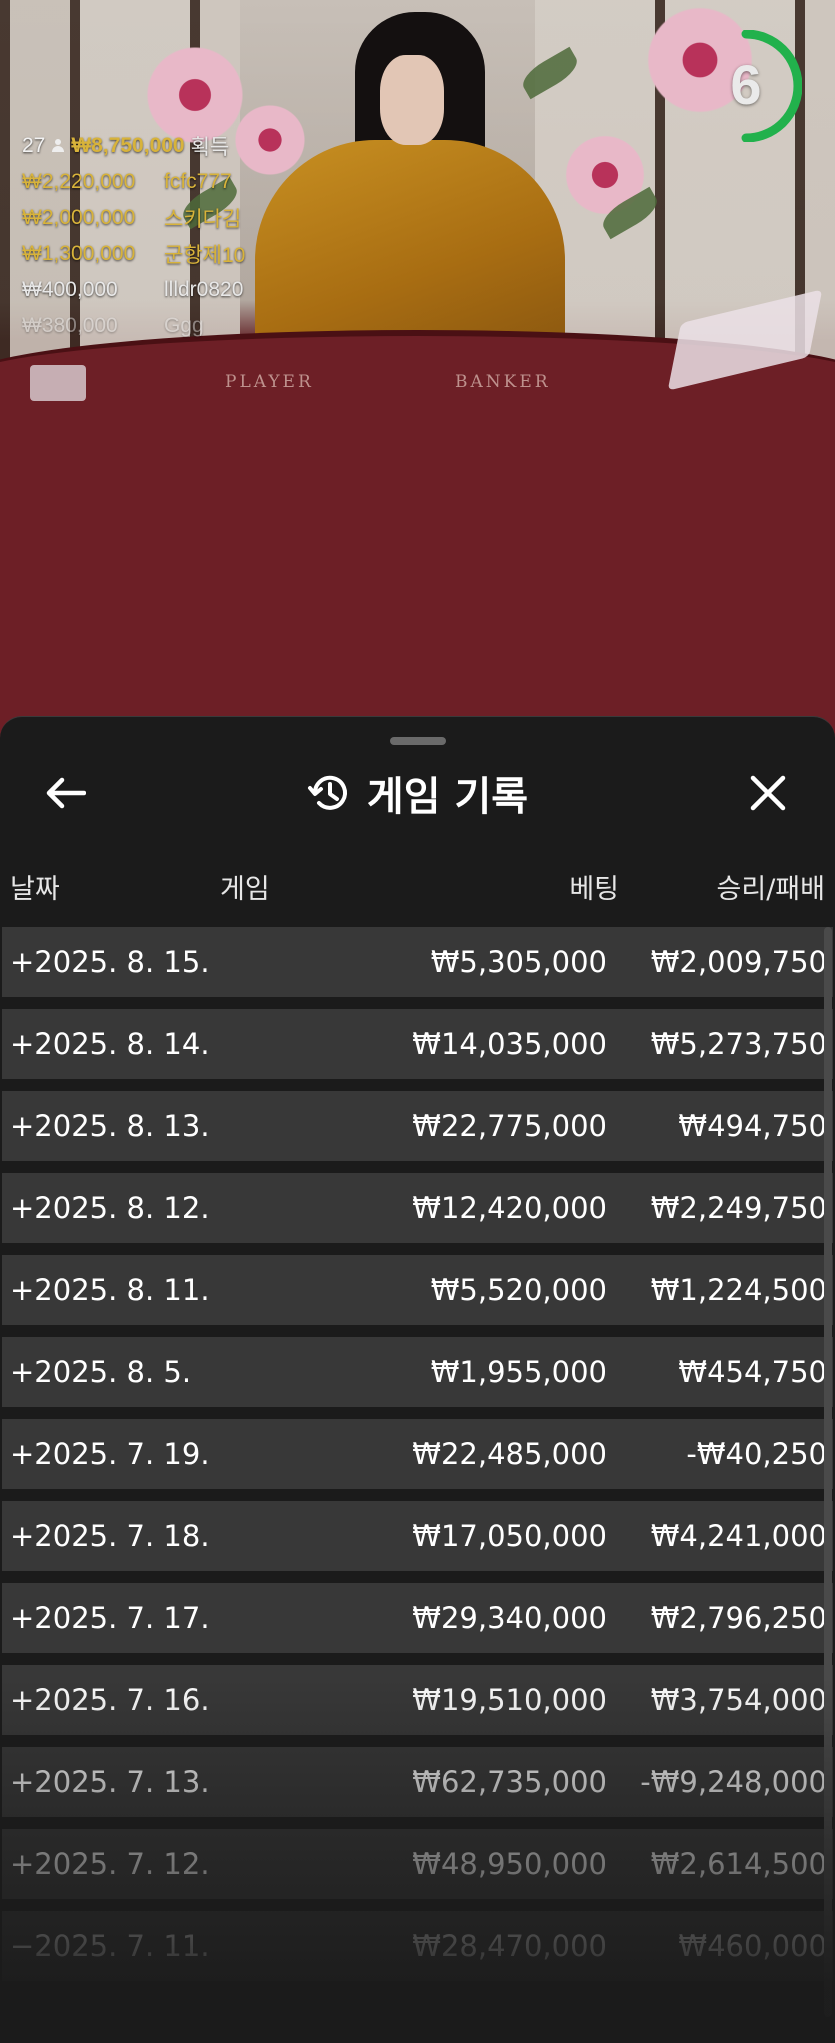 This screenshot has height=2043, width=835. Describe the element at coordinates (756, 1454) in the screenshot. I see `row-result: -₩40,250` at that location.